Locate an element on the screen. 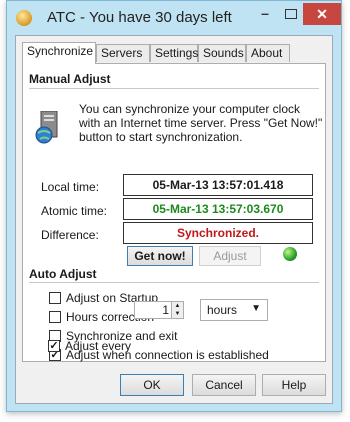 This screenshot has height=422, width=350. difference-value: Synchronized. is located at coordinates (218, 233).